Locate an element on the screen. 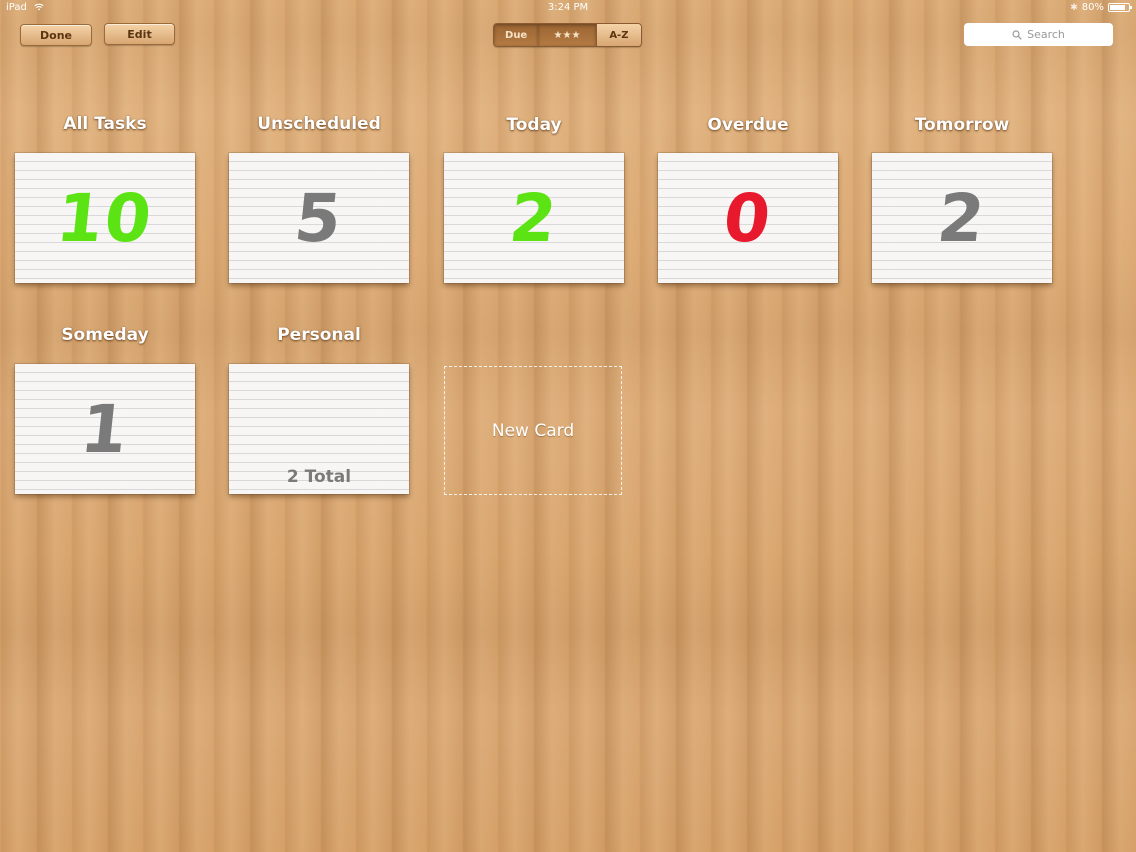 The image size is (1136, 852). card-count: 1 is located at coordinates (105, 429).